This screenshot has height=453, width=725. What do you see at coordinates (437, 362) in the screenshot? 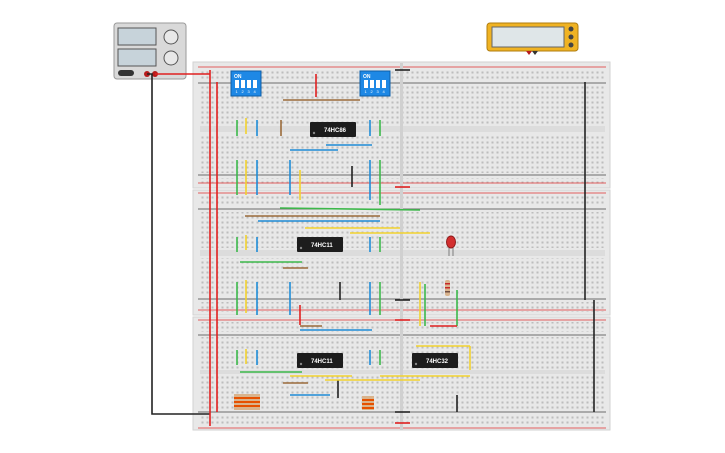
I see `chip-label: 74HC32` at bounding box center [437, 362].